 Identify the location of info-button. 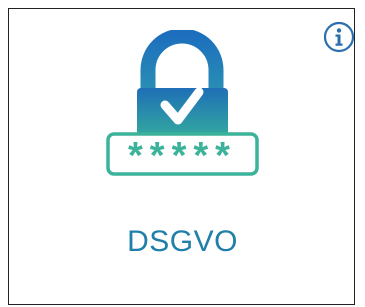
(339, 37).